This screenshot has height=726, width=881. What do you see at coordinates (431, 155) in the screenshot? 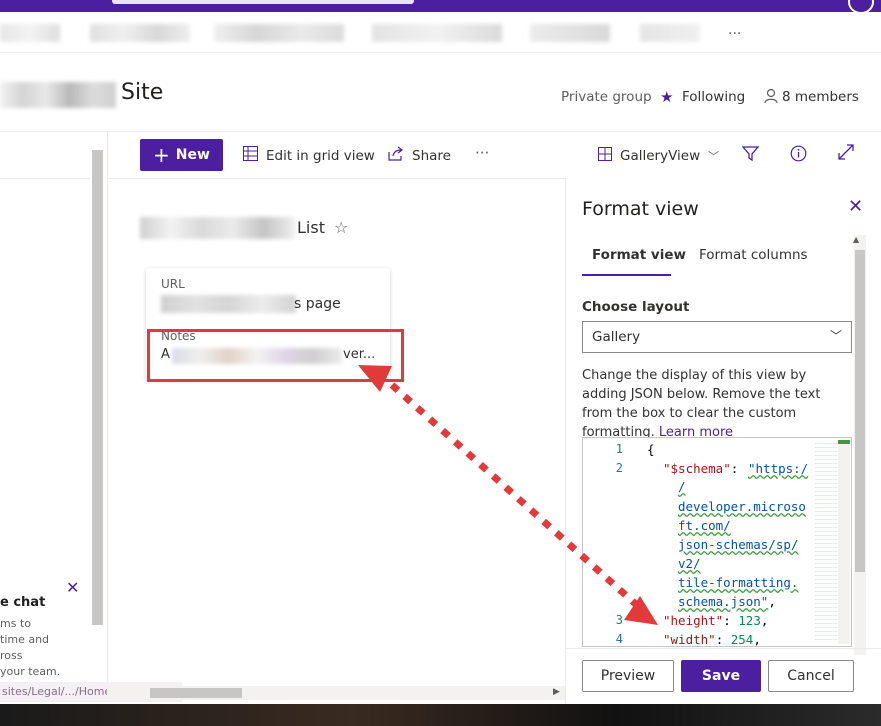
I see `share-label: Share` at bounding box center [431, 155].